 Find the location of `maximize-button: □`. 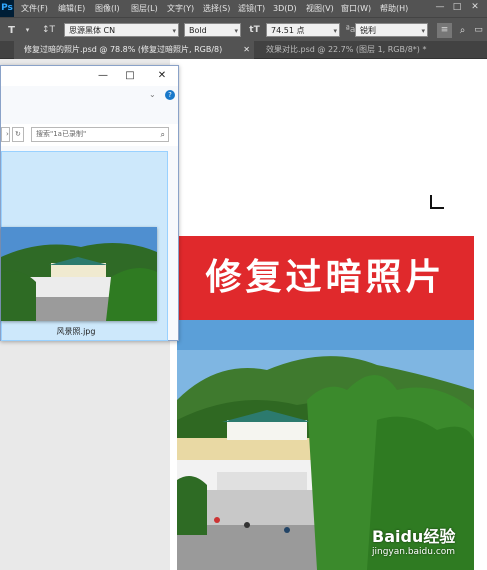

maximize-button: □ is located at coordinates (457, 7).